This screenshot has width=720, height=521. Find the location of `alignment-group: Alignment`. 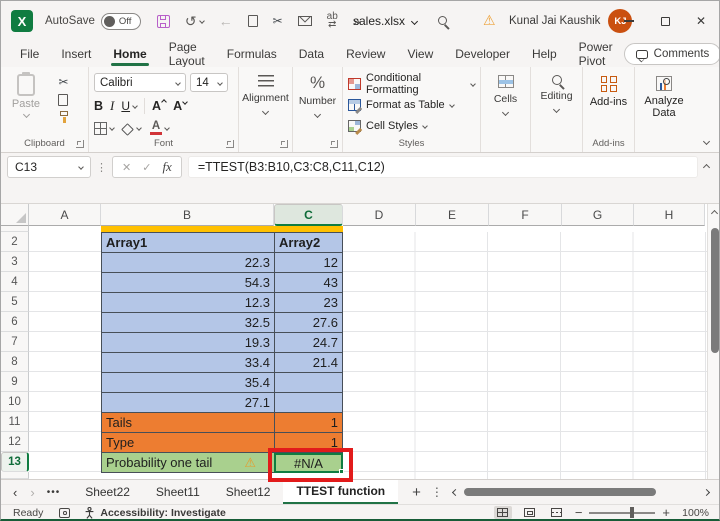

alignment-group: Alignment is located at coordinates (266, 109).